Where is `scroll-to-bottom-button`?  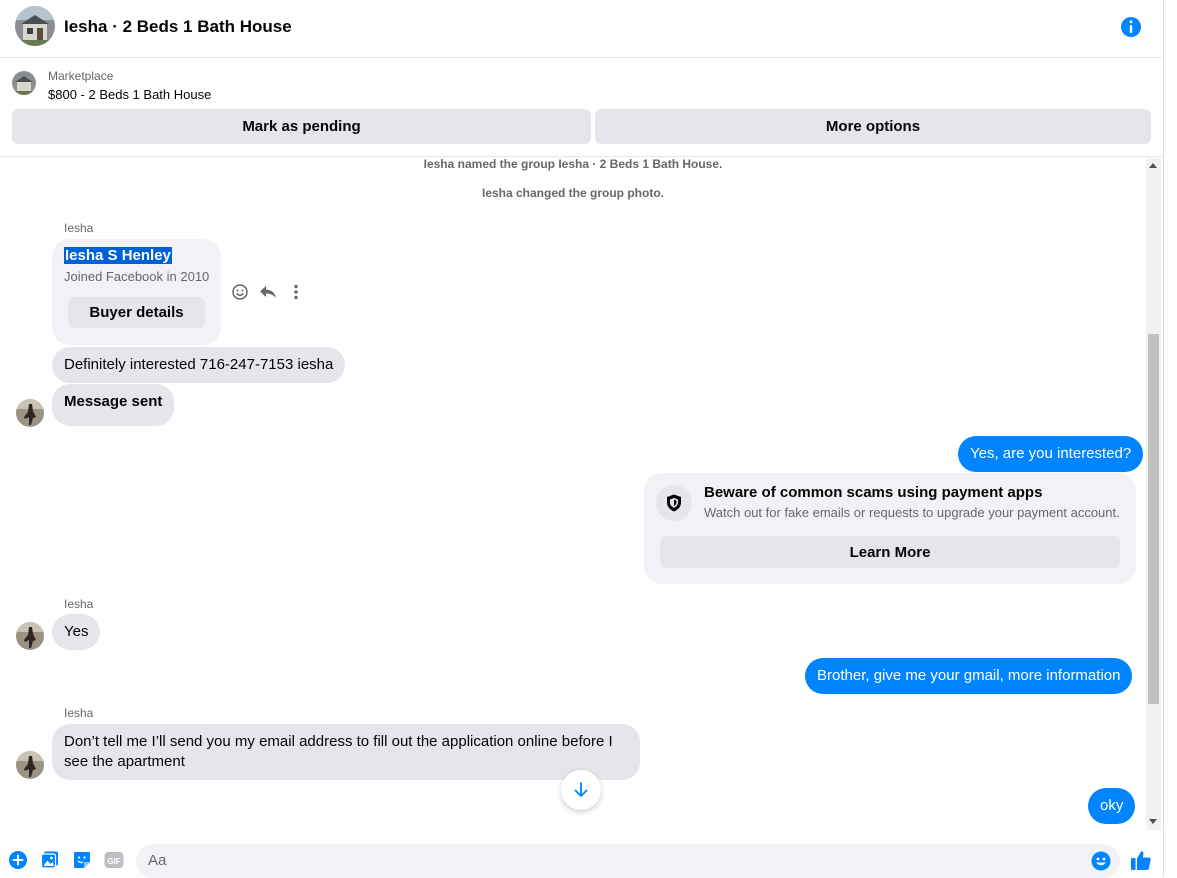 scroll-to-bottom-button is located at coordinates (581, 790).